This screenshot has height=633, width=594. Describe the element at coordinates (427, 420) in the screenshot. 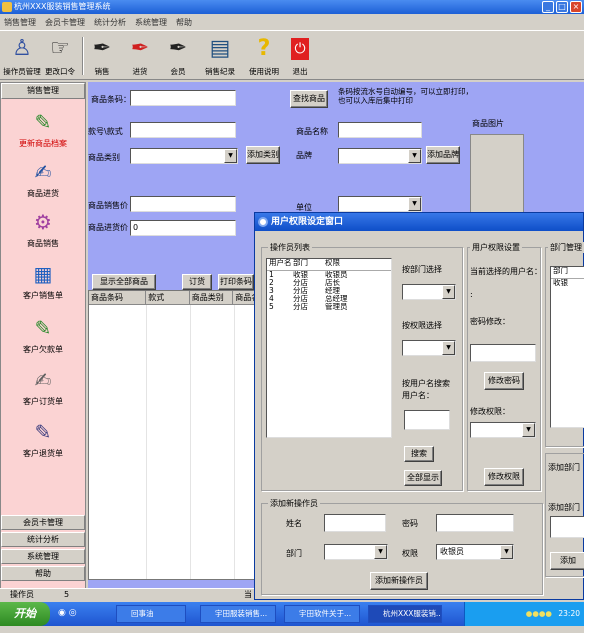

I see `username-search-input` at that location.